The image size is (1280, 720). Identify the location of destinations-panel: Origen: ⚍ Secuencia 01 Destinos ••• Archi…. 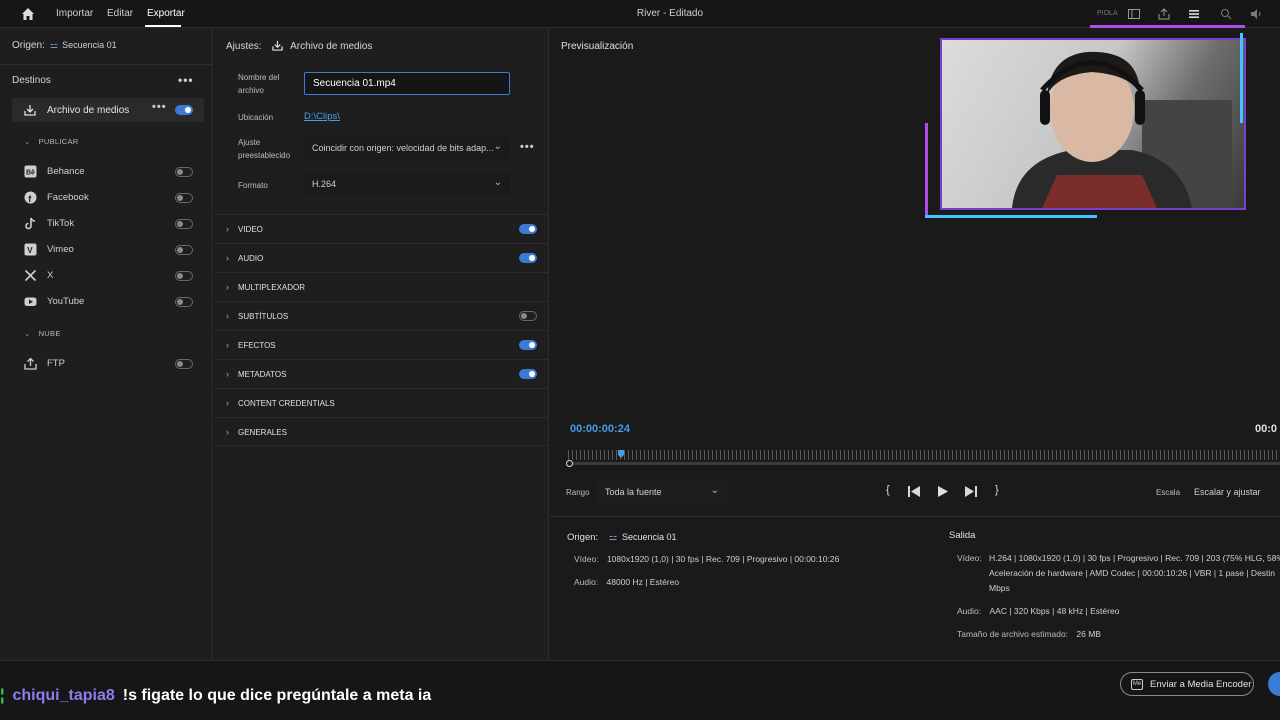
(106, 344).